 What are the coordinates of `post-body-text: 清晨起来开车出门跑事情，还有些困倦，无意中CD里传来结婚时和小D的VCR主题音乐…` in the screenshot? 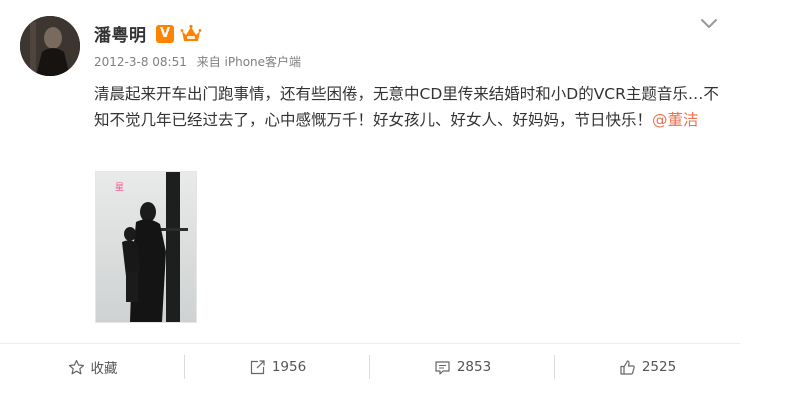 It's located at (406, 107).